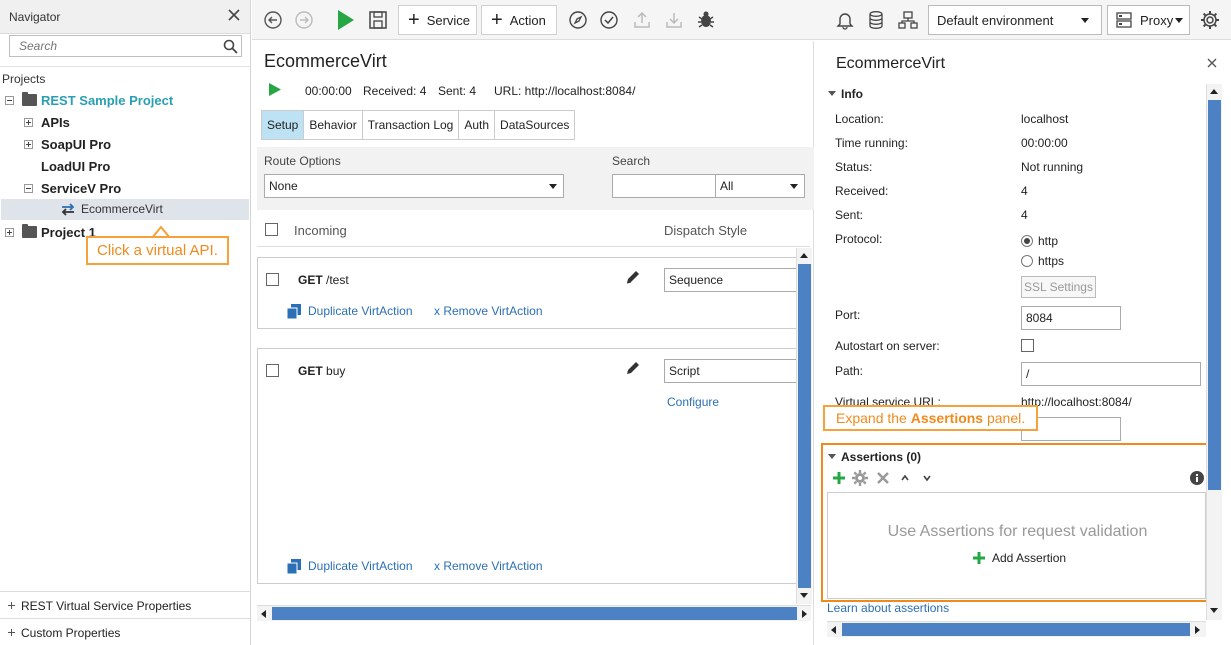  I want to click on actions-vertical-scrollbar, so click(804, 426).